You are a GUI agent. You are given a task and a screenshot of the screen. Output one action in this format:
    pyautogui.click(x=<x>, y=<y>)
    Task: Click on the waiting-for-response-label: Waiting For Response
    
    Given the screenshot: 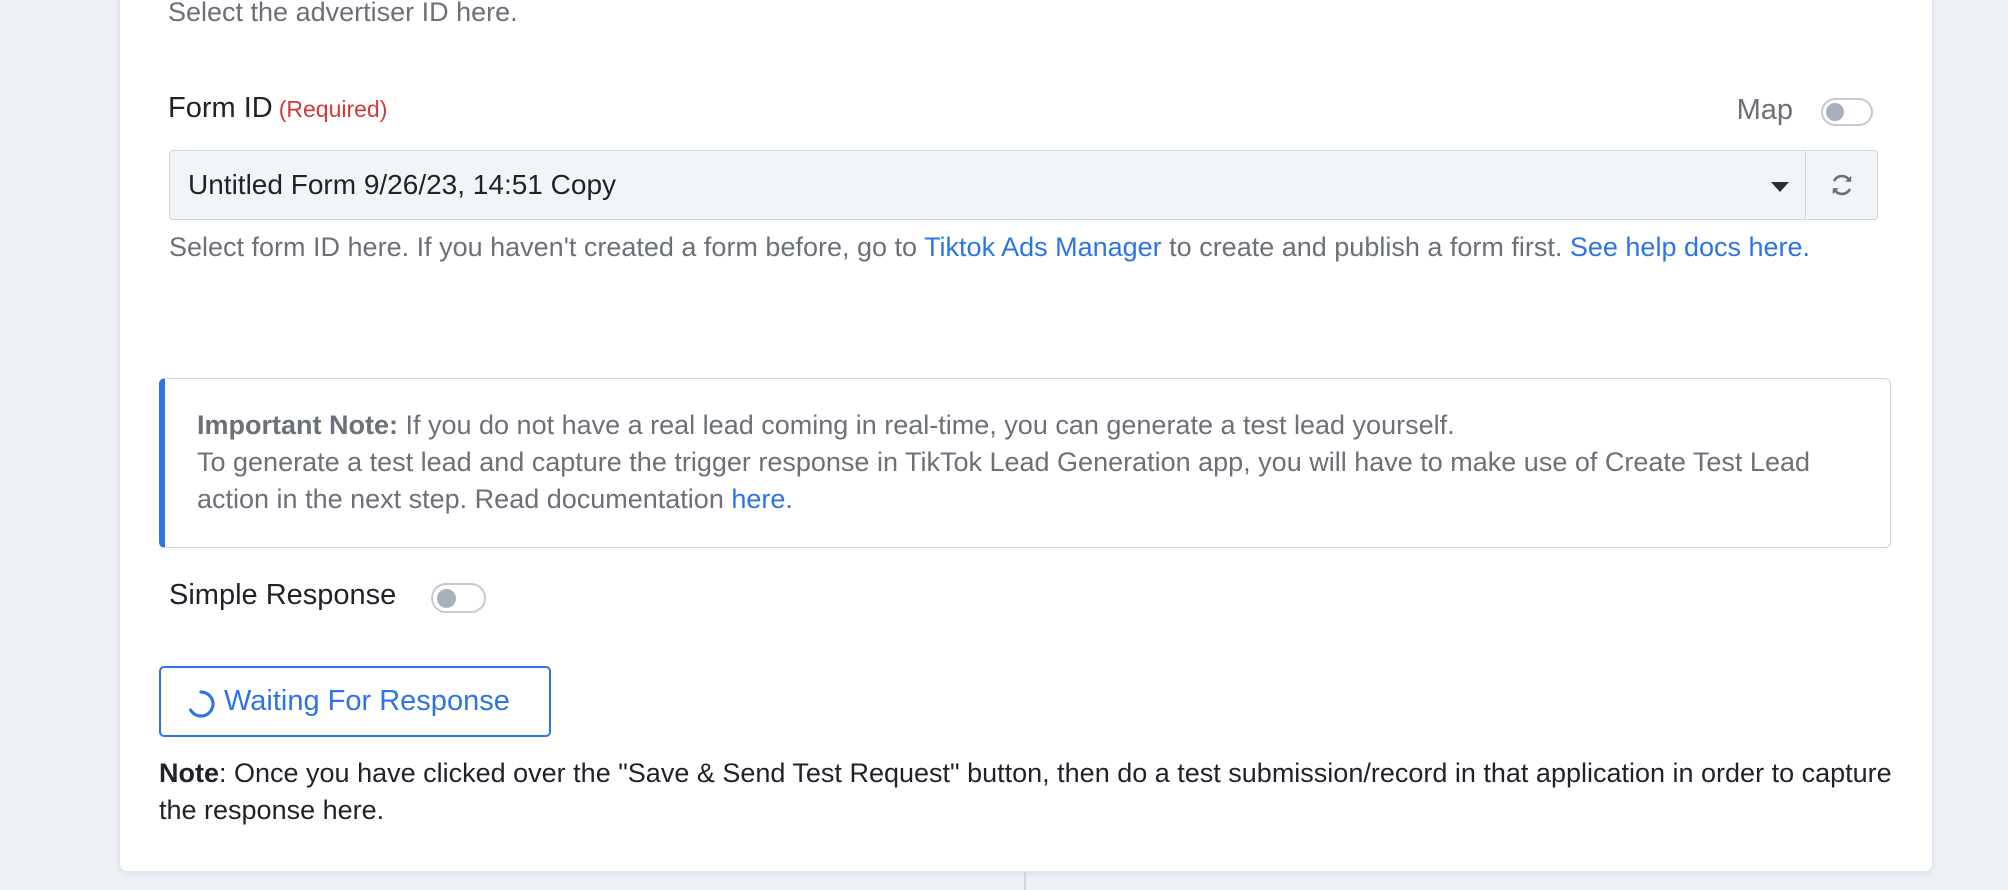 What is the action you would take?
    pyautogui.click(x=367, y=701)
    